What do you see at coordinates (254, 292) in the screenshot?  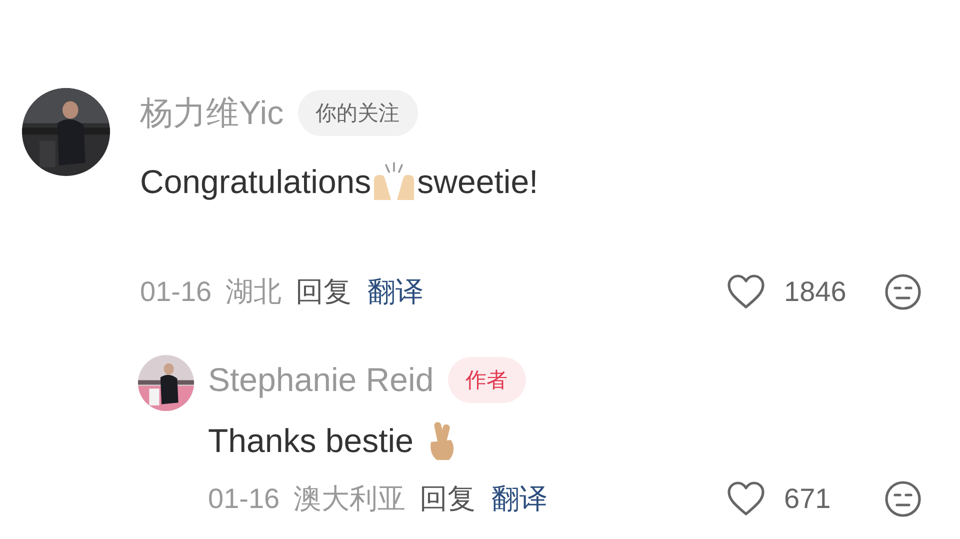 I see `comment-location: 湖北` at bounding box center [254, 292].